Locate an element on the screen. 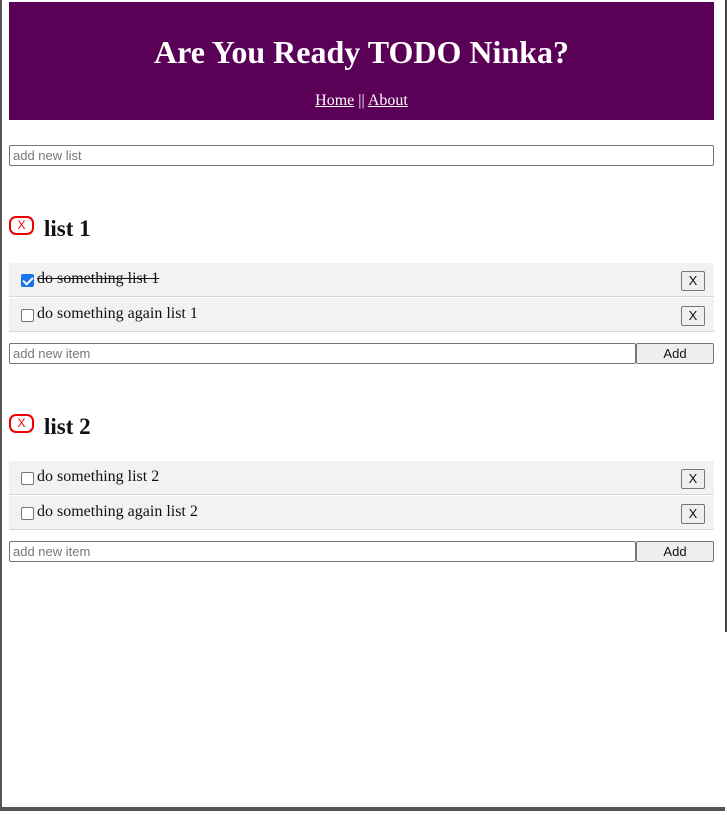 The image size is (727, 815). nav-about-link: About is located at coordinates (388, 100).